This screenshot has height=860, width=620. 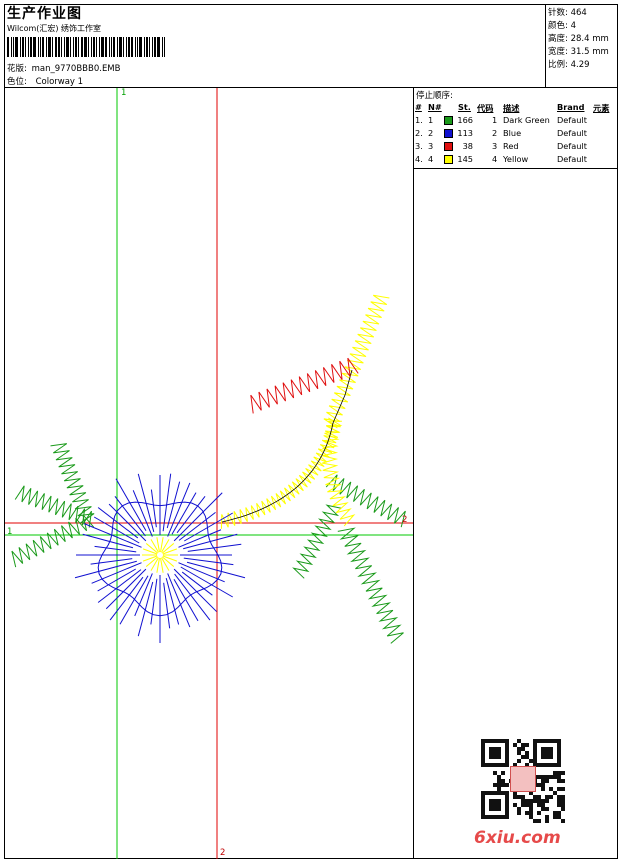 I want to click on watermark-text: 6xiu.com, so click(x=517, y=838).